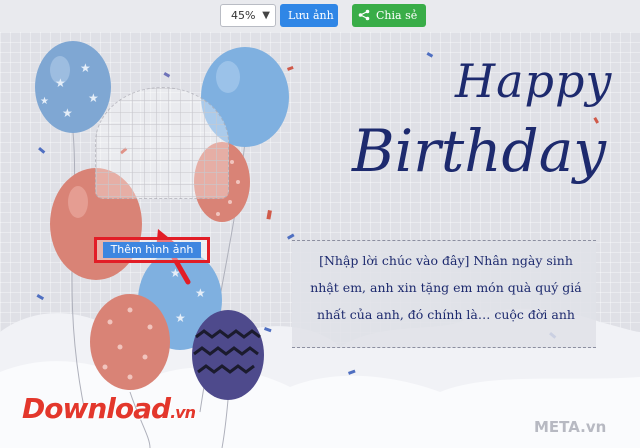  I want to click on photo-placeholder-frame, so click(162, 143).